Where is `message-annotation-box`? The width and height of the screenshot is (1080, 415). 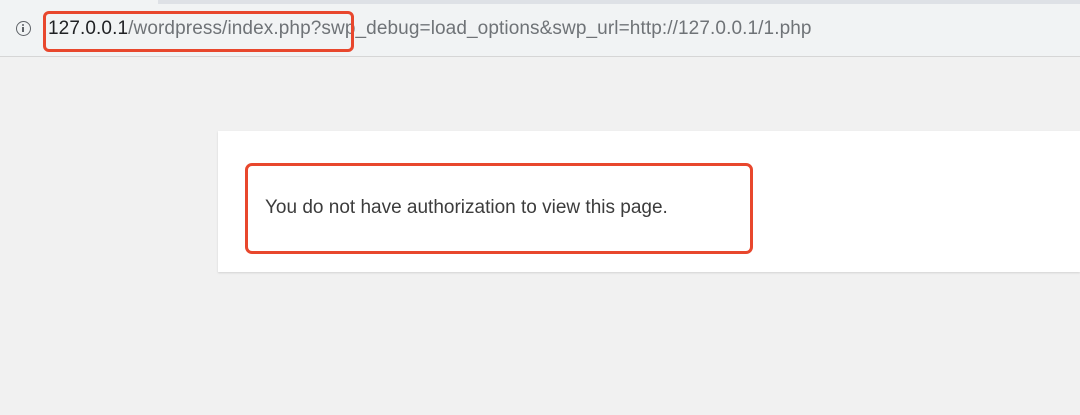
message-annotation-box is located at coordinates (499, 208).